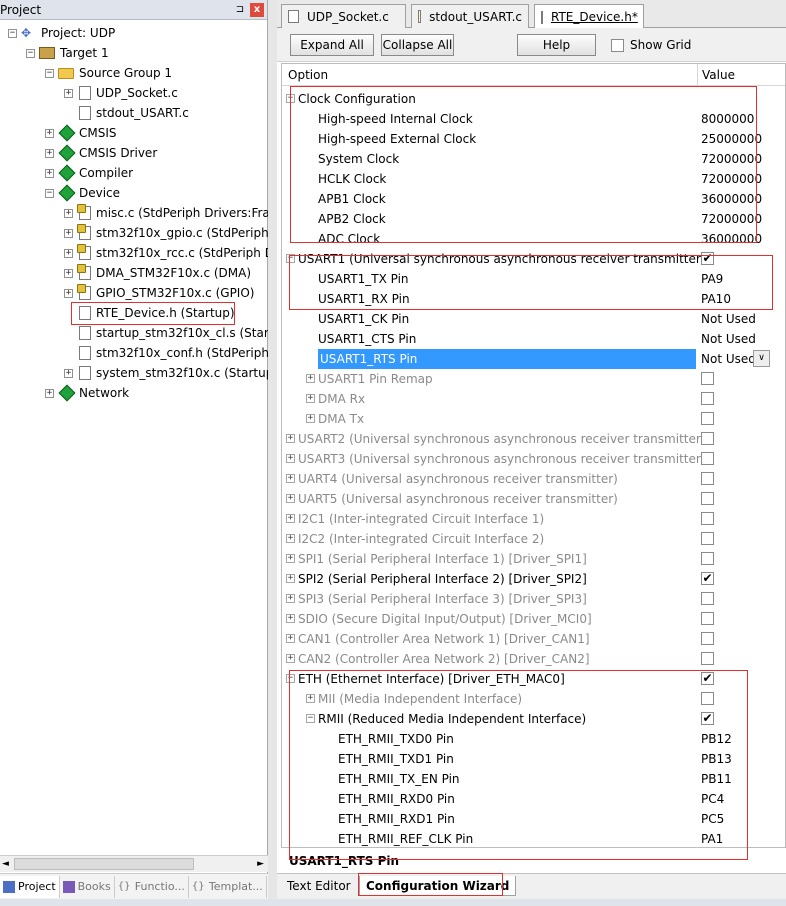 Image resolution: width=786 pixels, height=906 pixels. Describe the element at coordinates (533, 838) in the screenshot. I see `table-row: ETH_RMII_REF_CLK Pin PA1` at that location.